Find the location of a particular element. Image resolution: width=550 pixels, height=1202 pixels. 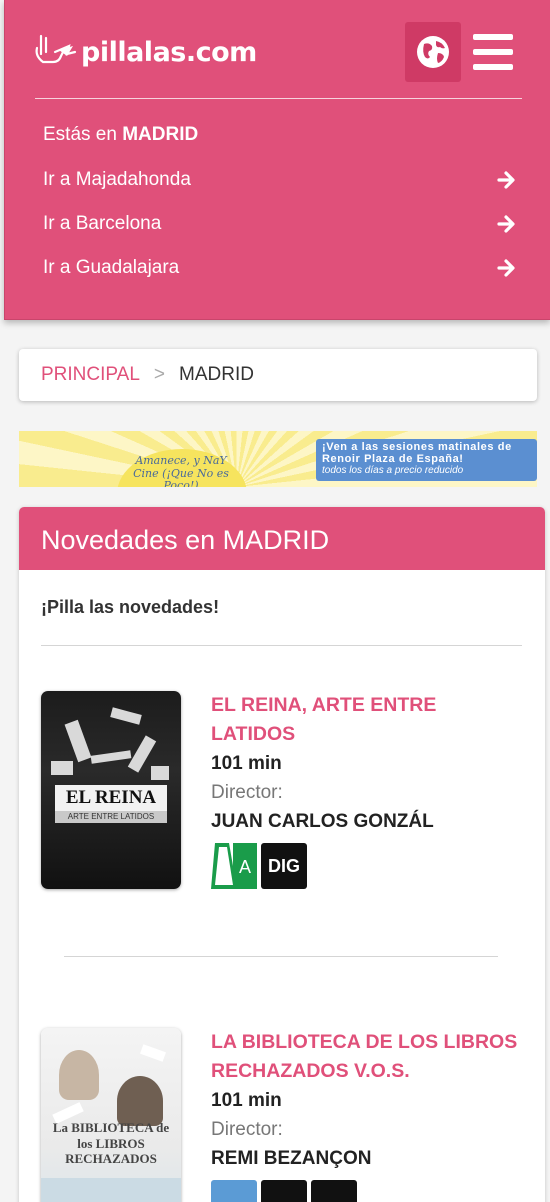

director-name: REMI BEZANÇON is located at coordinates (291, 1158).